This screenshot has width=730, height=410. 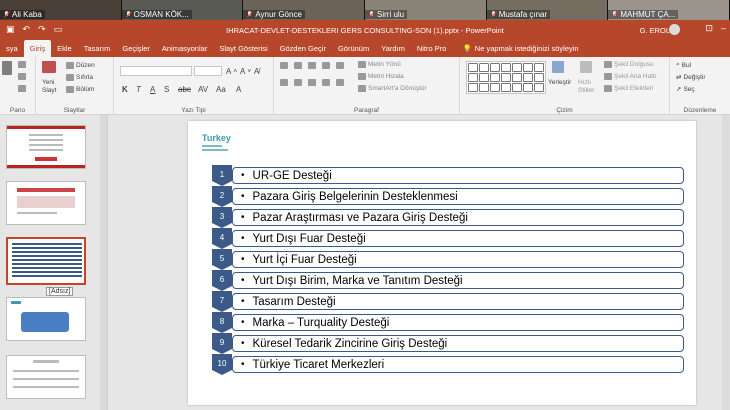 I want to click on minimize-icon: –, so click(x=723, y=28).